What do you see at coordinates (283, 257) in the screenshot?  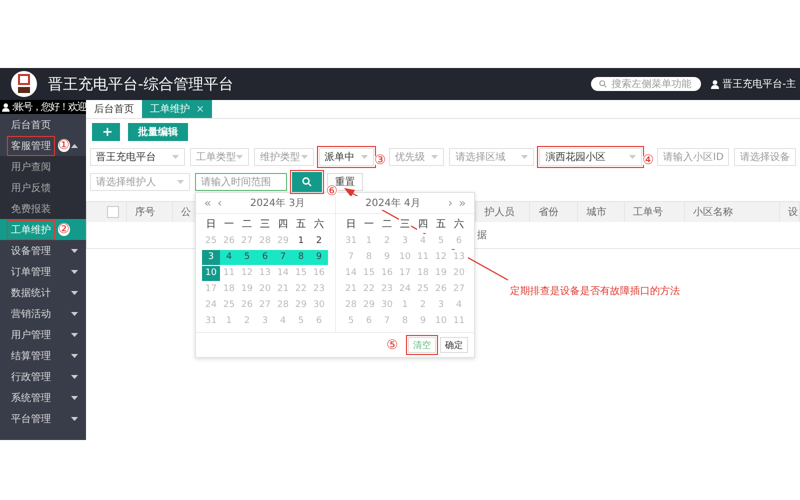 I see `calendar-day: 7` at bounding box center [283, 257].